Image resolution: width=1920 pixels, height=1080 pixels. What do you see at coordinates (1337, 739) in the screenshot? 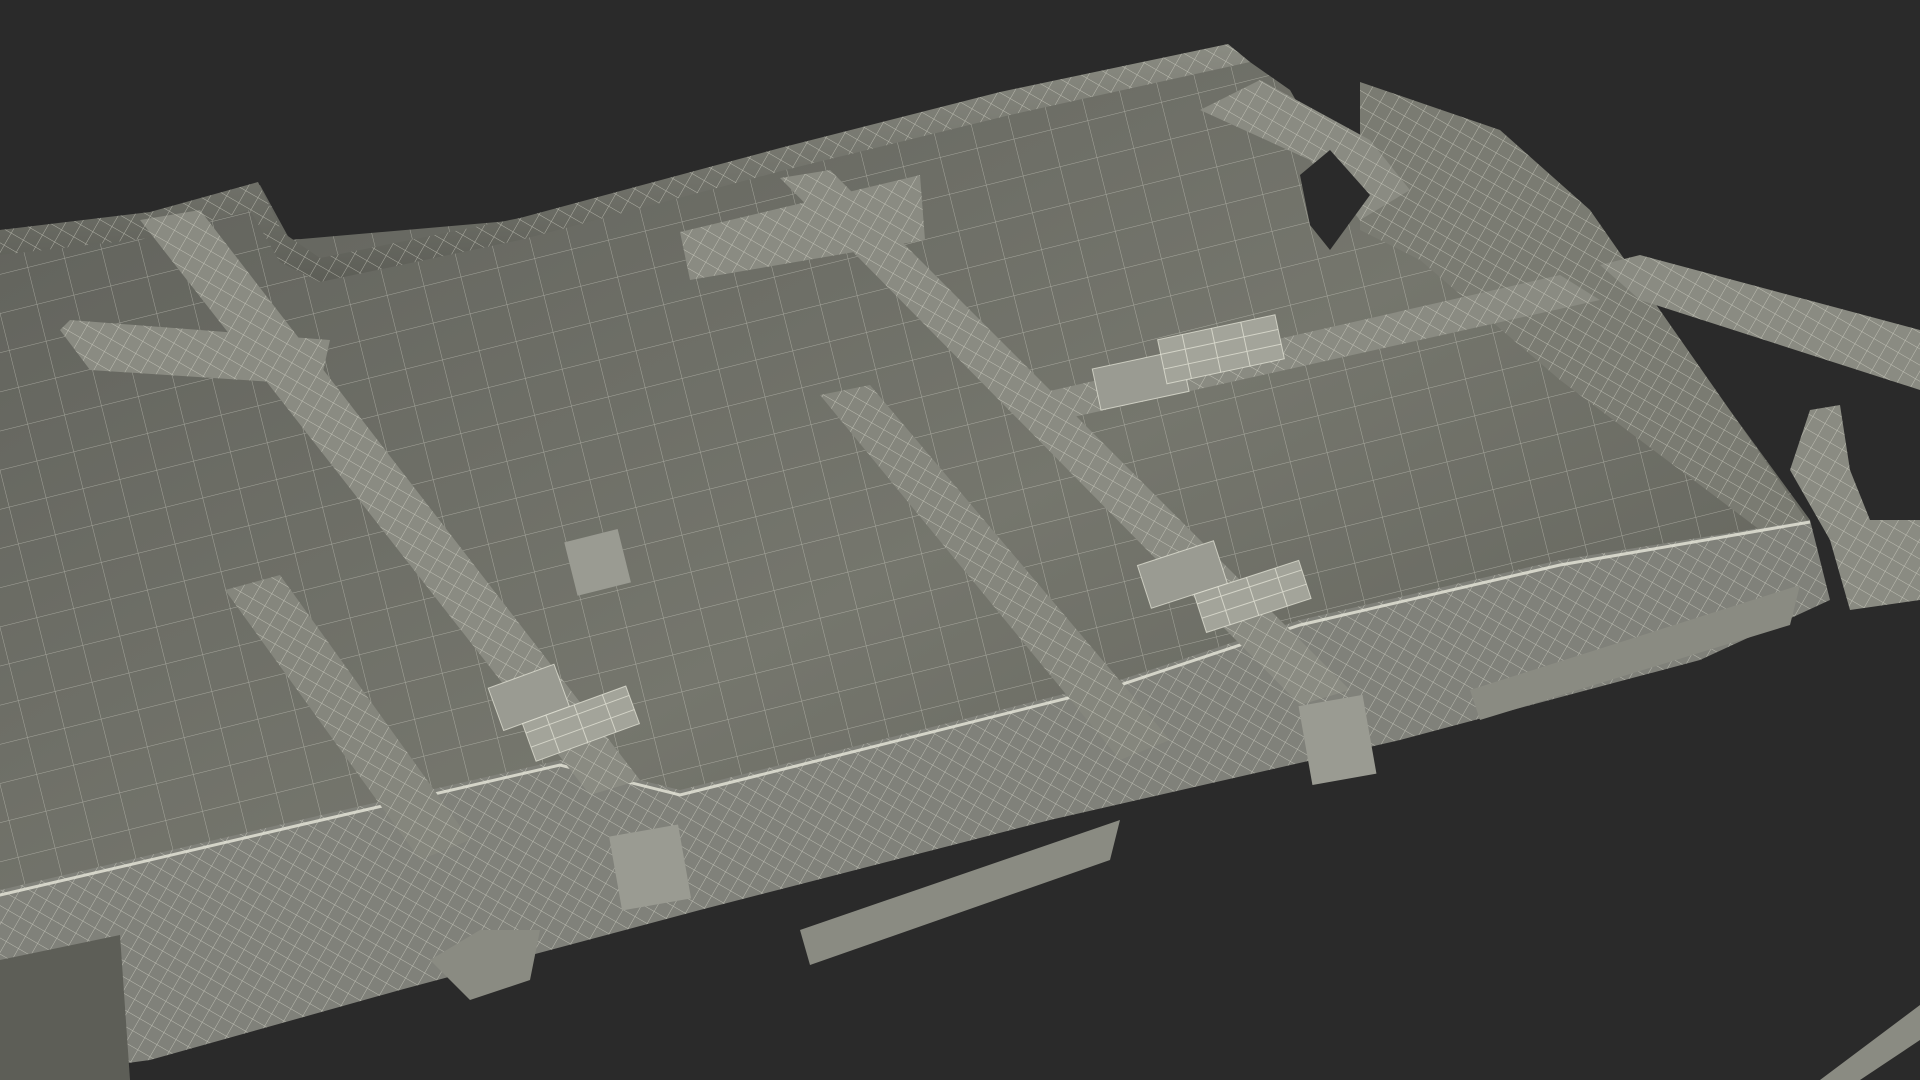
I see `rim-clip-front-center` at bounding box center [1337, 739].